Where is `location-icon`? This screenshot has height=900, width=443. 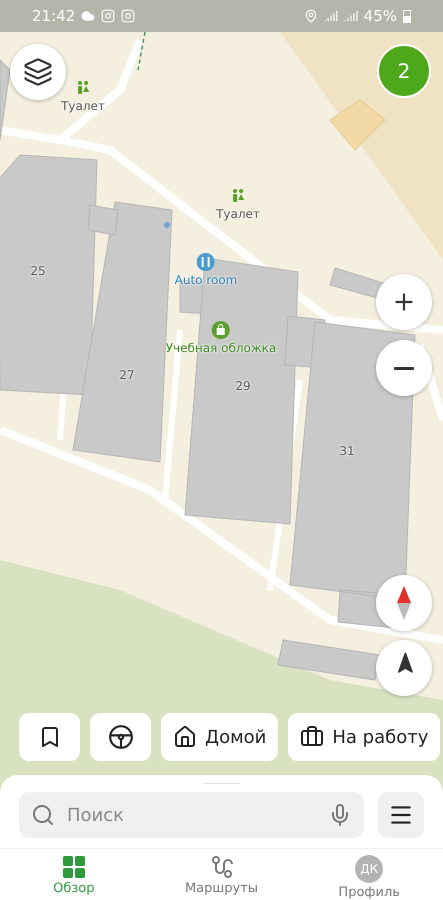 location-icon is located at coordinates (311, 16).